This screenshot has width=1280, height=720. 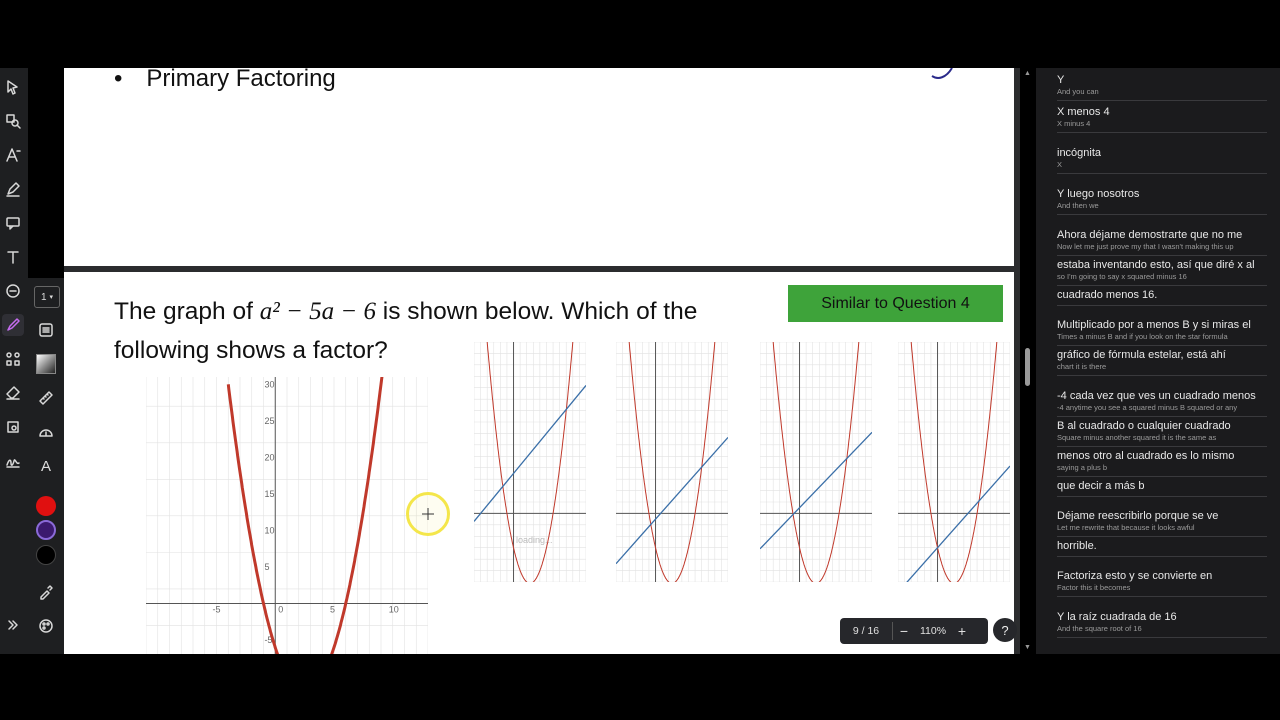 I want to click on crop-icon, so click(x=13, y=427).